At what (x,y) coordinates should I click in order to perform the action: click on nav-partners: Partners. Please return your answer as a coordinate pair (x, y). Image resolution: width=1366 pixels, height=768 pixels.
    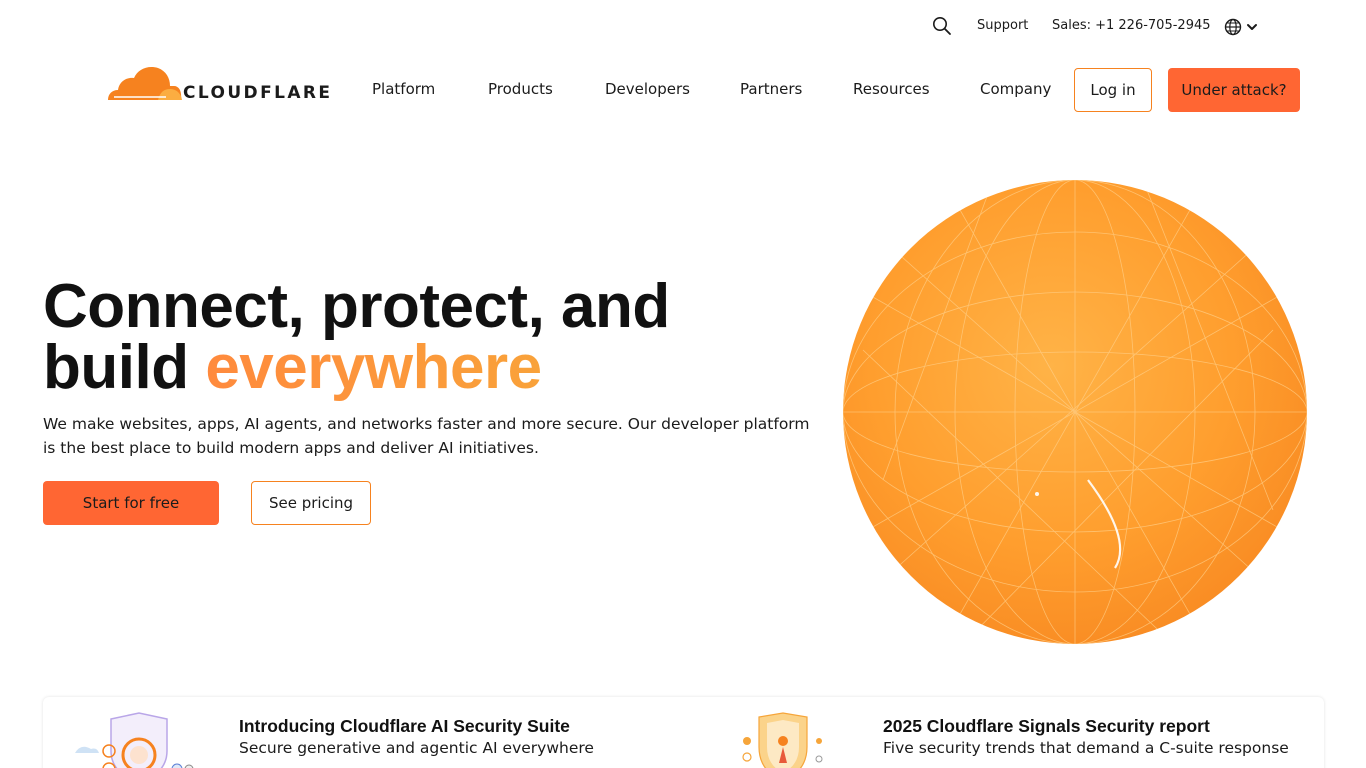
    Looking at the image, I should click on (771, 89).